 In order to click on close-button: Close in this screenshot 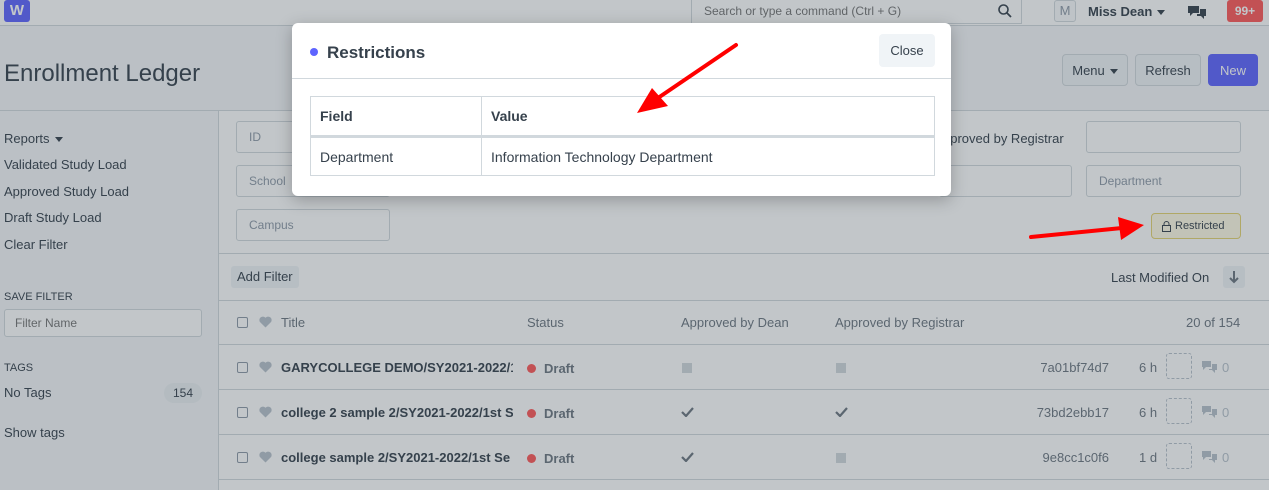, I will do `click(907, 50)`.